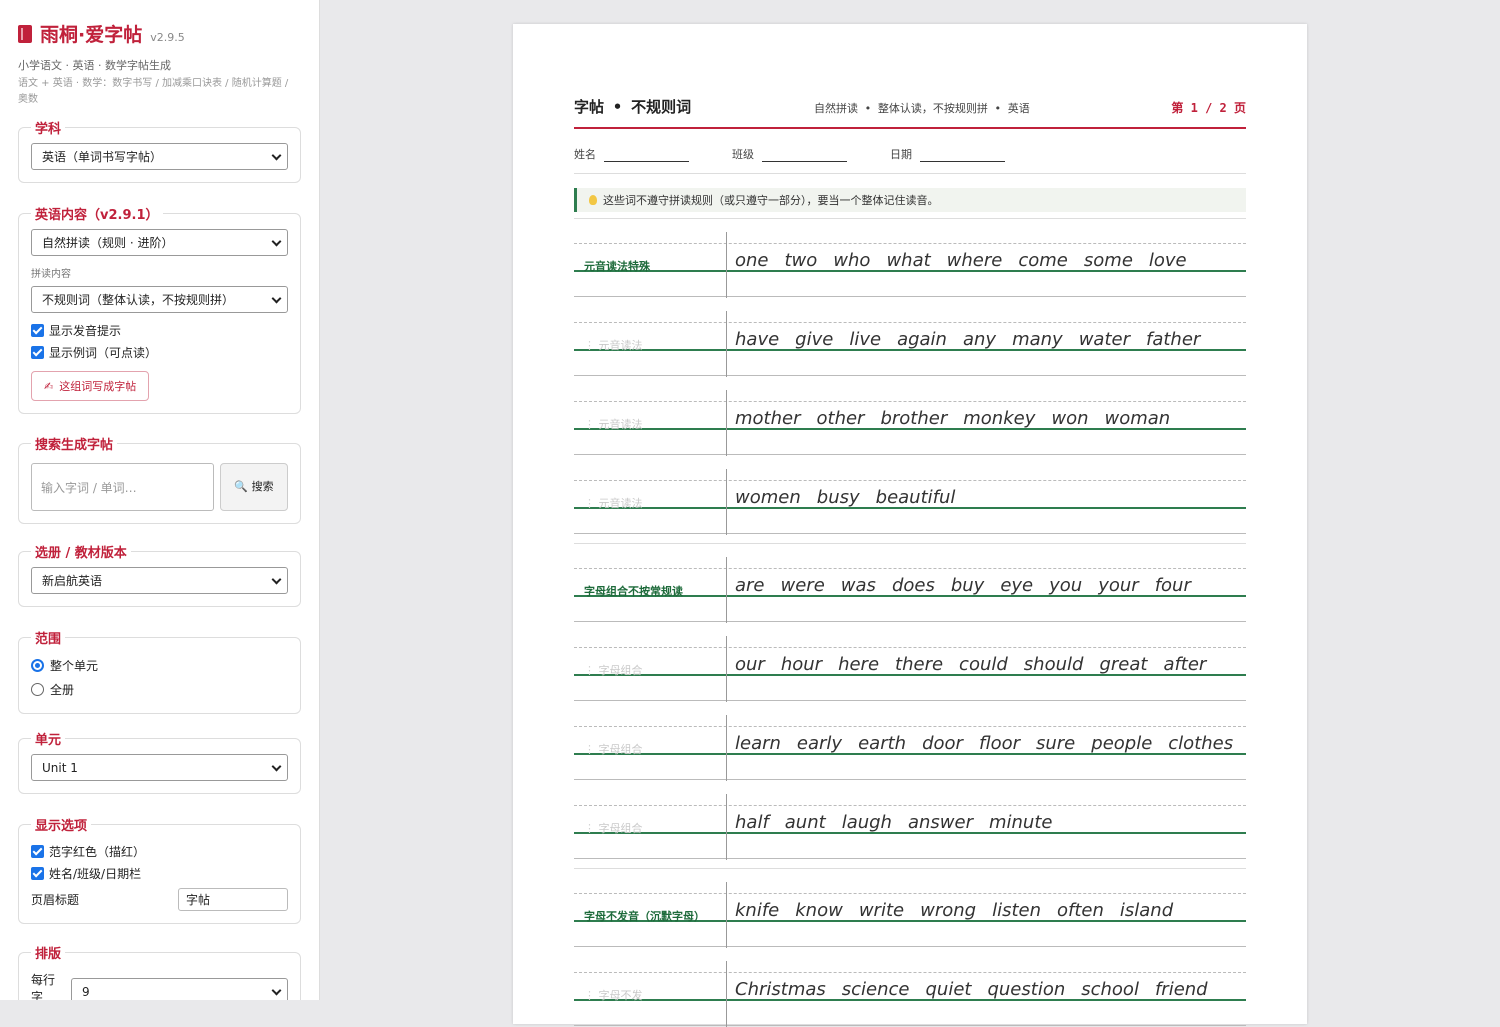 The height and width of the screenshot is (1027, 1500). I want to click on practice-word: again, so click(922, 339).